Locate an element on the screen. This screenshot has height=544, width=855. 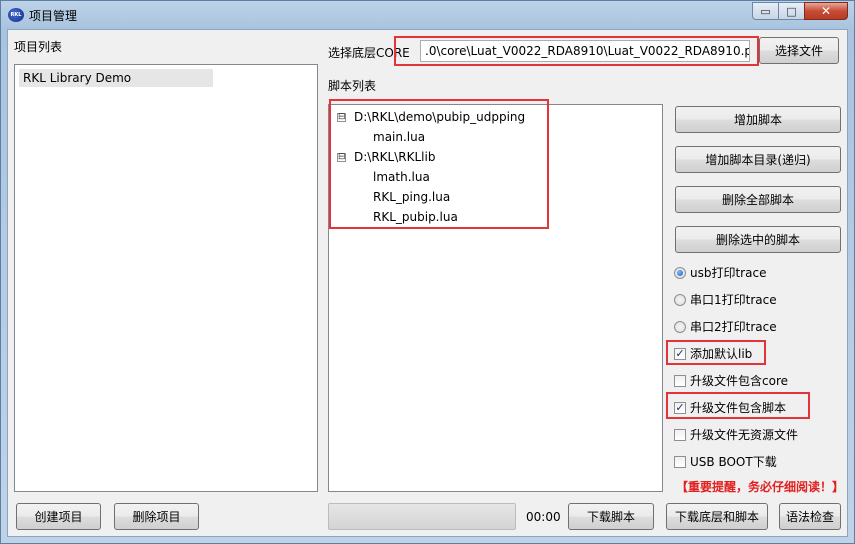
create-project-button: 创建项目 is located at coordinates (58, 516).